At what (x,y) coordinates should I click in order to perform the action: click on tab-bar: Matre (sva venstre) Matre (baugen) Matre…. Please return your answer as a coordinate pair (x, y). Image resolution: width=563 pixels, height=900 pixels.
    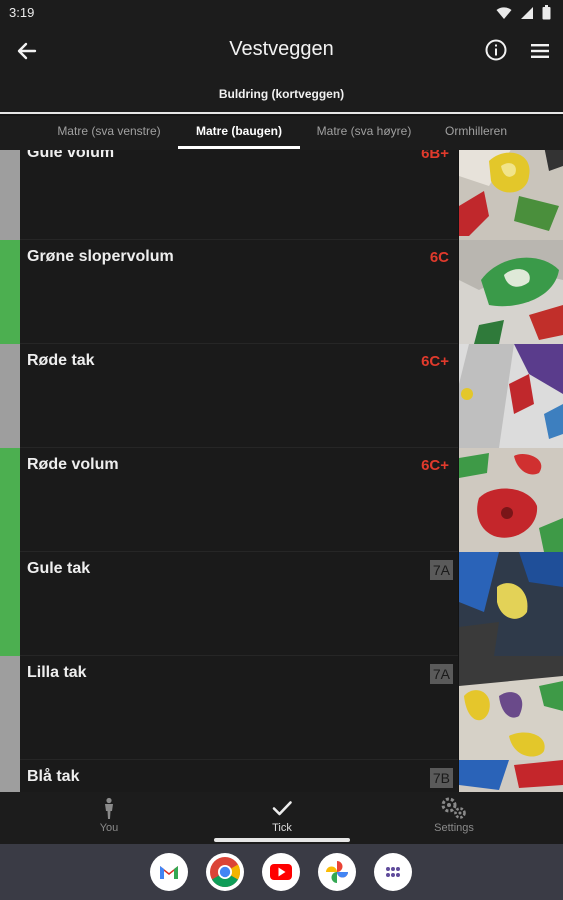
    Looking at the image, I should click on (281, 133).